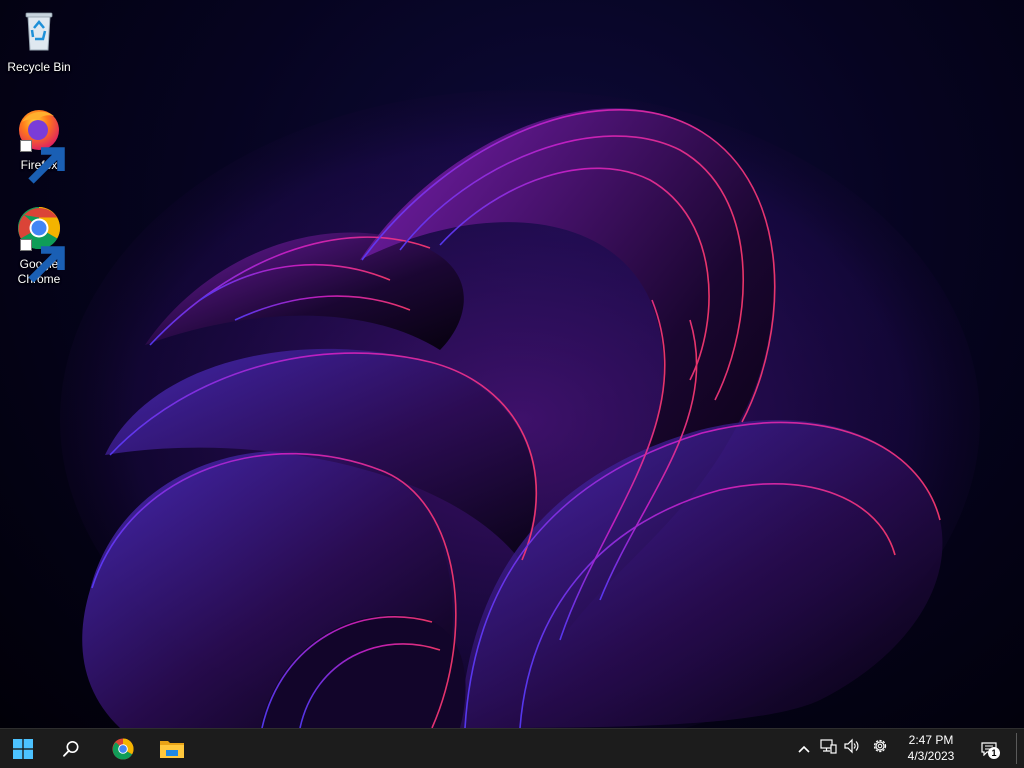 The width and height of the screenshot is (1024, 768). I want to click on start-button, so click(23, 748).